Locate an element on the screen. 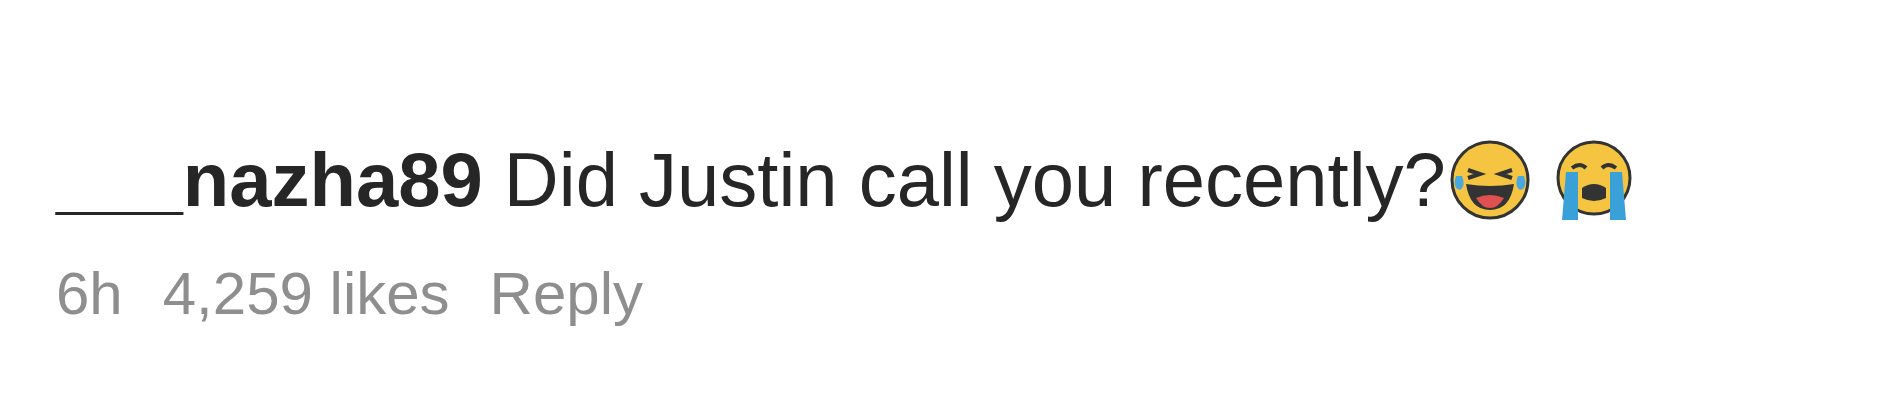 This screenshot has height=410, width=1900. comment-time: 6h is located at coordinates (89, 294).